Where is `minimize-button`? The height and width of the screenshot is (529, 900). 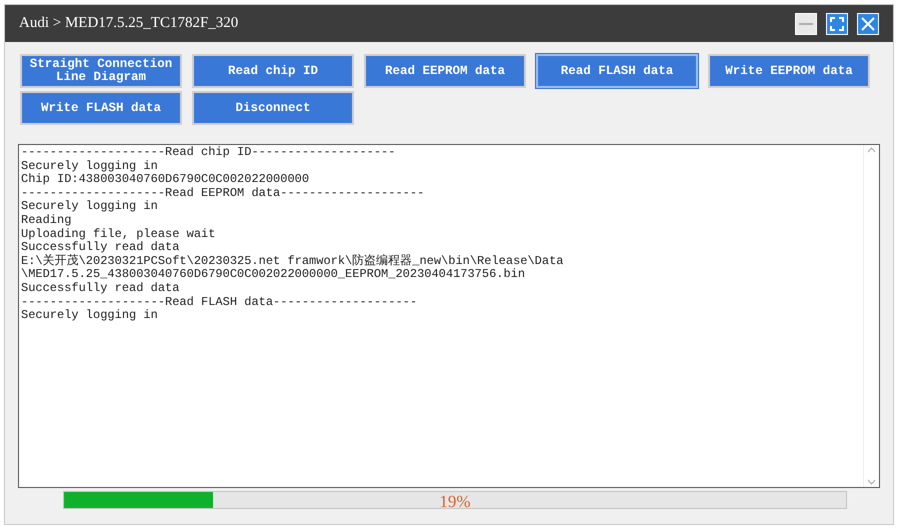
minimize-button is located at coordinates (806, 23).